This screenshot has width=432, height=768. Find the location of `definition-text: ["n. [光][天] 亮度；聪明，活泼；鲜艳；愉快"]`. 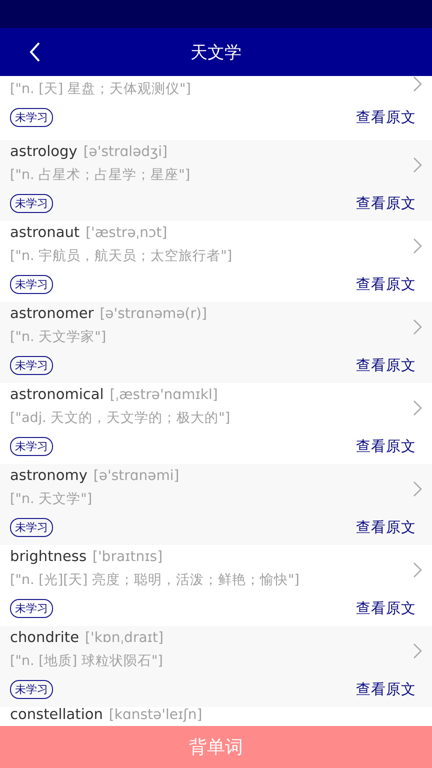

definition-text: ["n. [光][天] 亮度；聪明，活泼；鲜艳；愉快"] is located at coordinates (155, 580).